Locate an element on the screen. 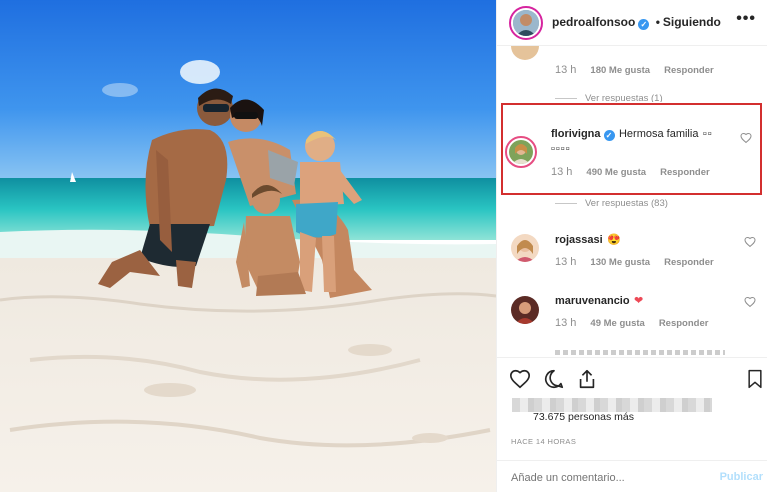 The image size is (767, 492). verified-icon: ✓ is located at coordinates (644, 24).